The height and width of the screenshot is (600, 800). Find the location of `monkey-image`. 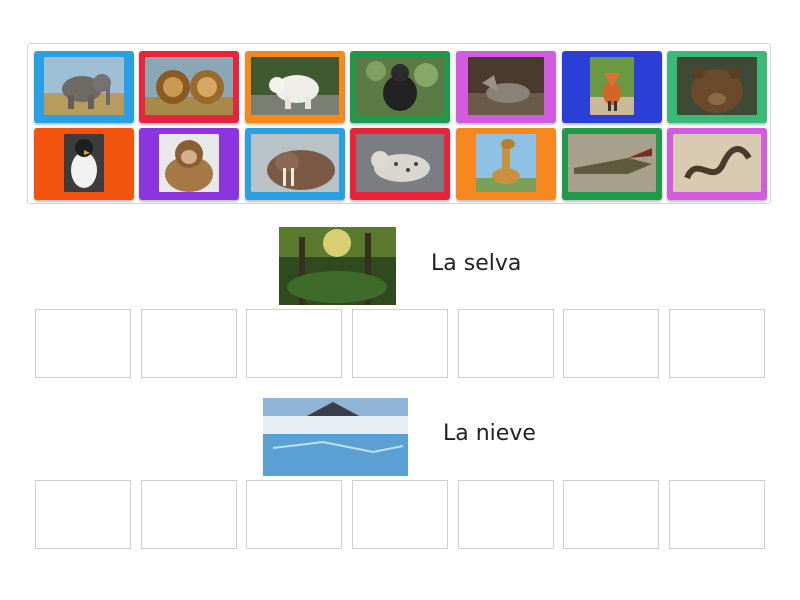

monkey-image is located at coordinates (189, 163).